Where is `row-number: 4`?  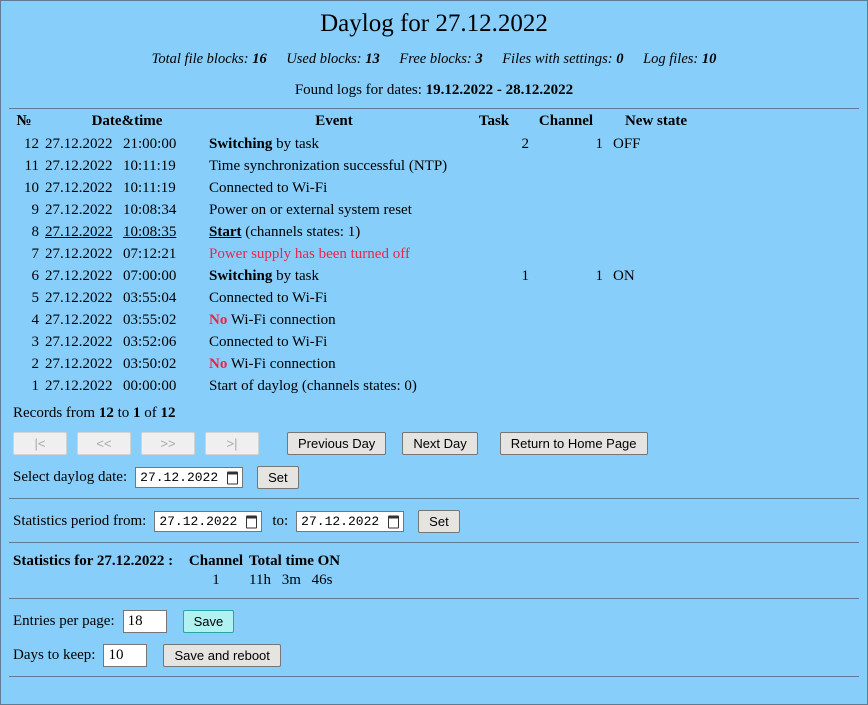 row-number: 4 is located at coordinates (35, 320).